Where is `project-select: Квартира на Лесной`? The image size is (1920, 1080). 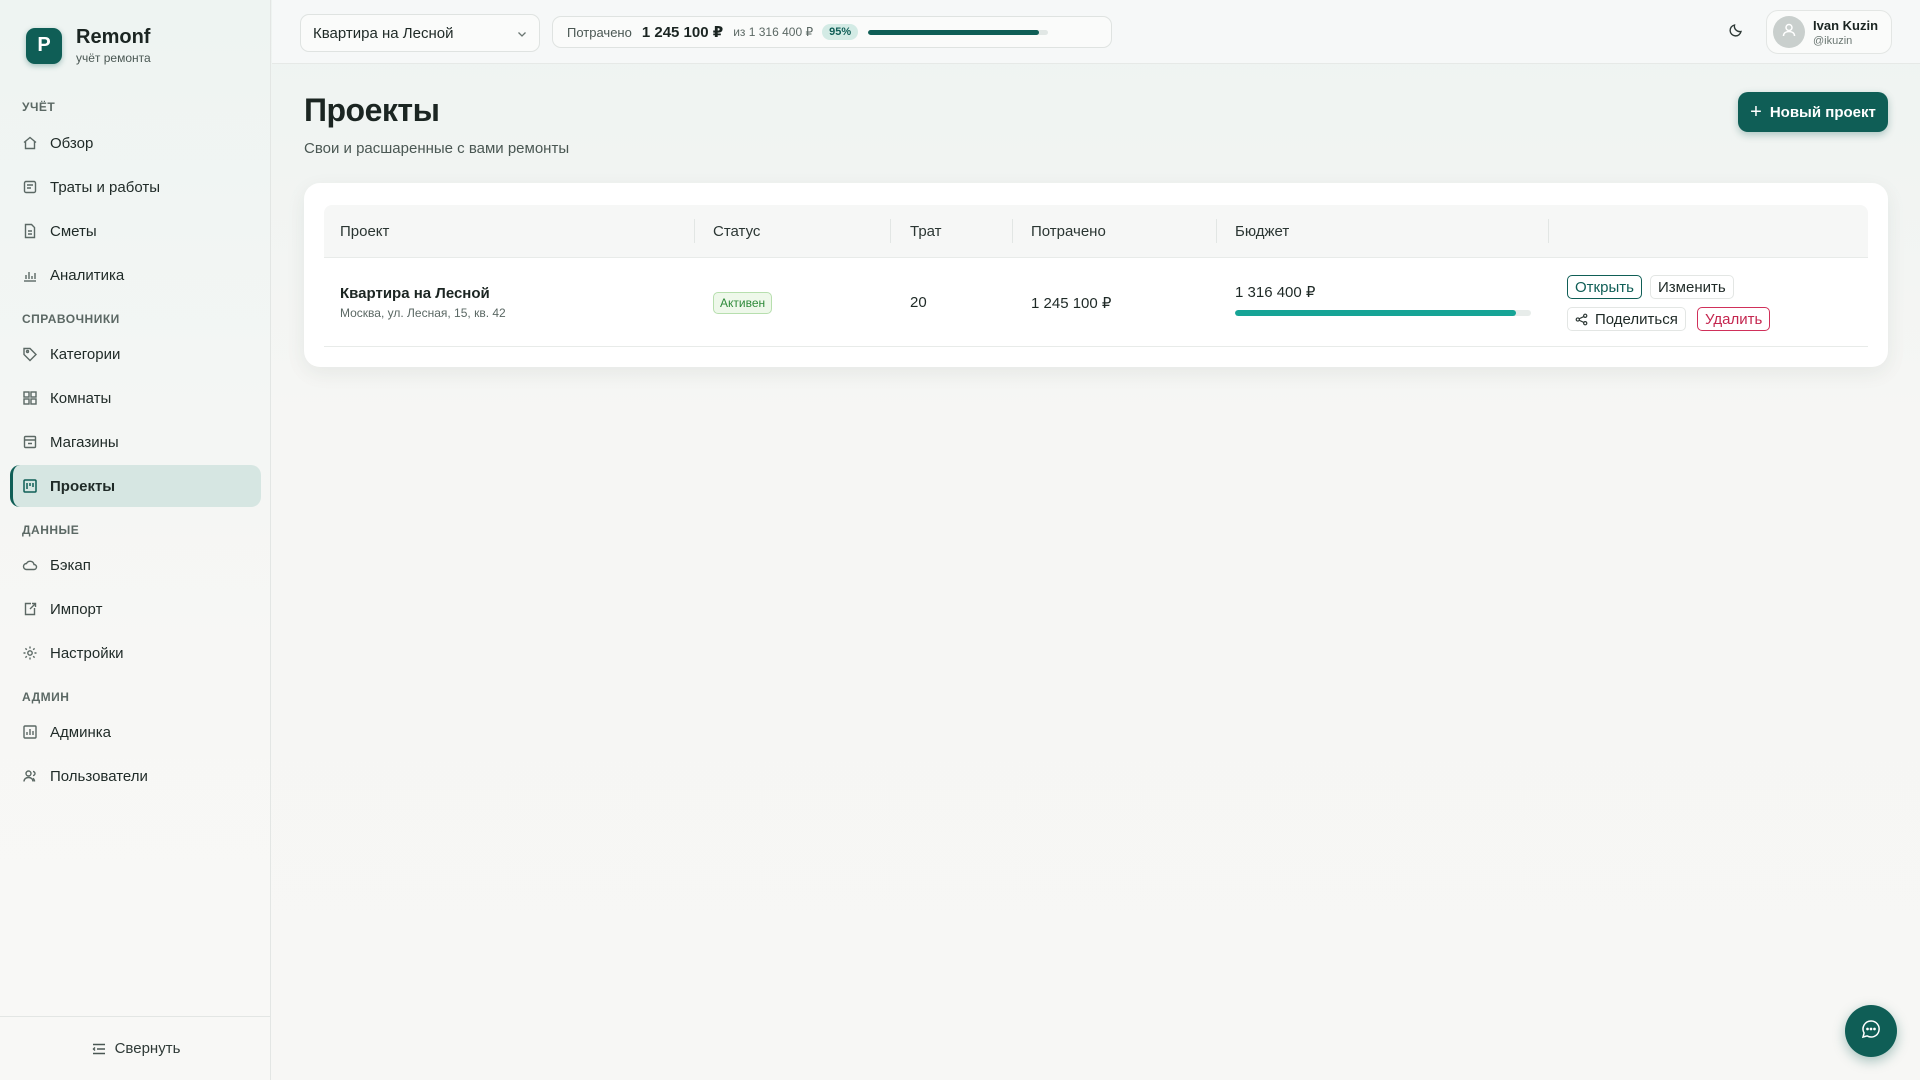 project-select: Квартира на Лесной is located at coordinates (420, 33).